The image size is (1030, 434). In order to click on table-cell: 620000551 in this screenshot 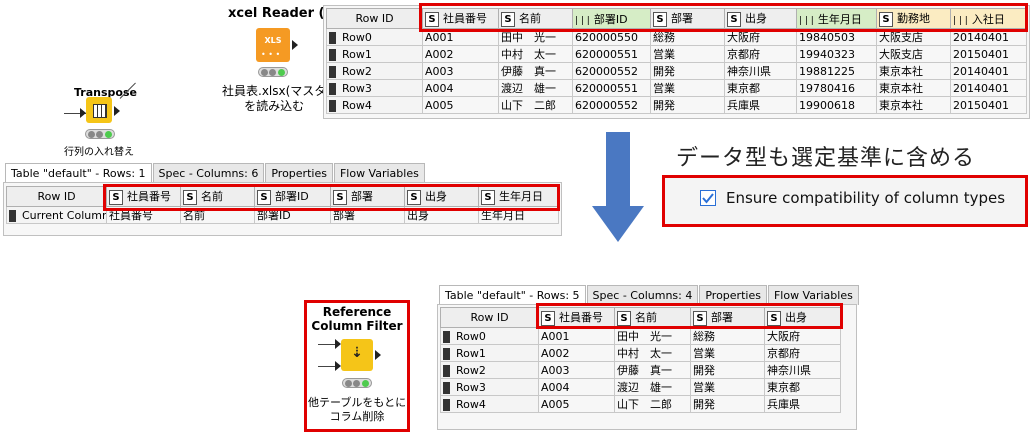, I will do `click(611, 88)`.